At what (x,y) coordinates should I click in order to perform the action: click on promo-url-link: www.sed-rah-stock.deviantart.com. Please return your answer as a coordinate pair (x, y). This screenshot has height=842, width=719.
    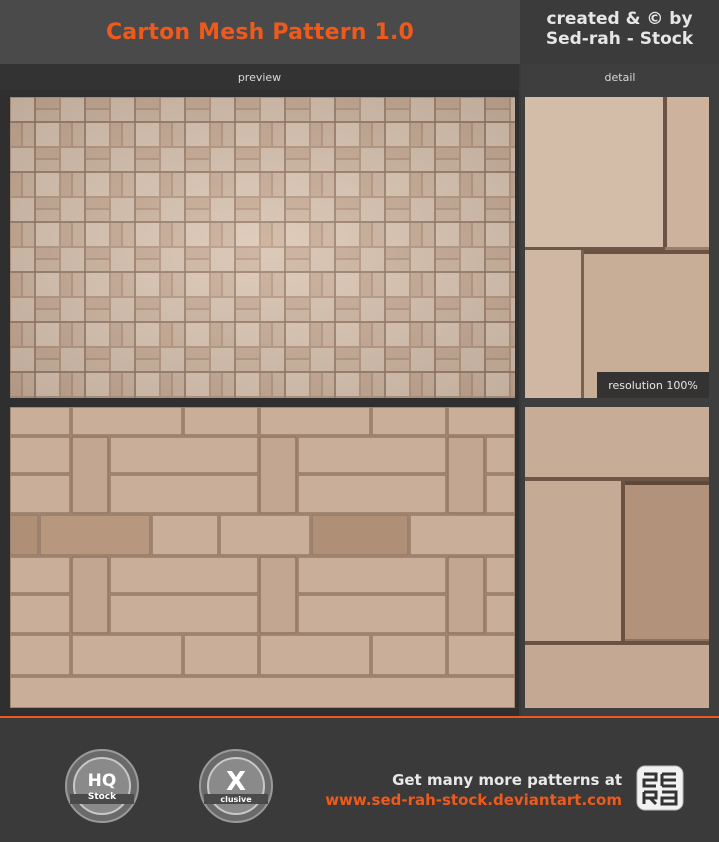
    Looking at the image, I should click on (473, 800).